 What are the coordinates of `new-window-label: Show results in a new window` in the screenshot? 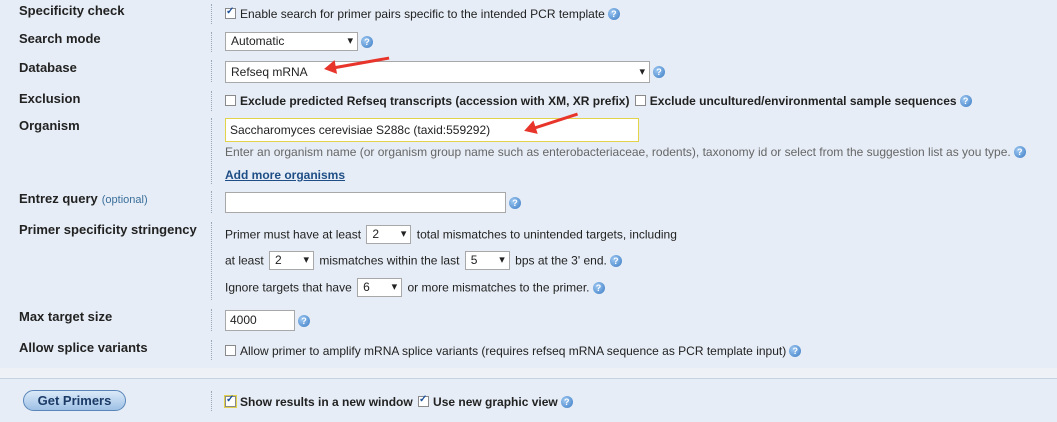 It's located at (326, 401).